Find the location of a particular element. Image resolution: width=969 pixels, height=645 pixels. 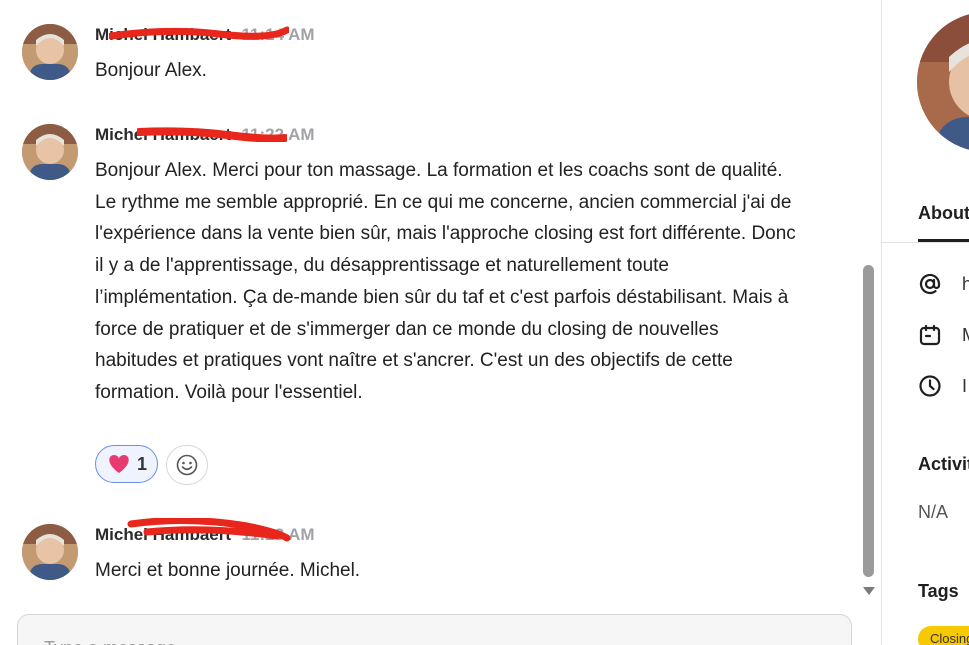

message-input is located at coordinates (394, 641).